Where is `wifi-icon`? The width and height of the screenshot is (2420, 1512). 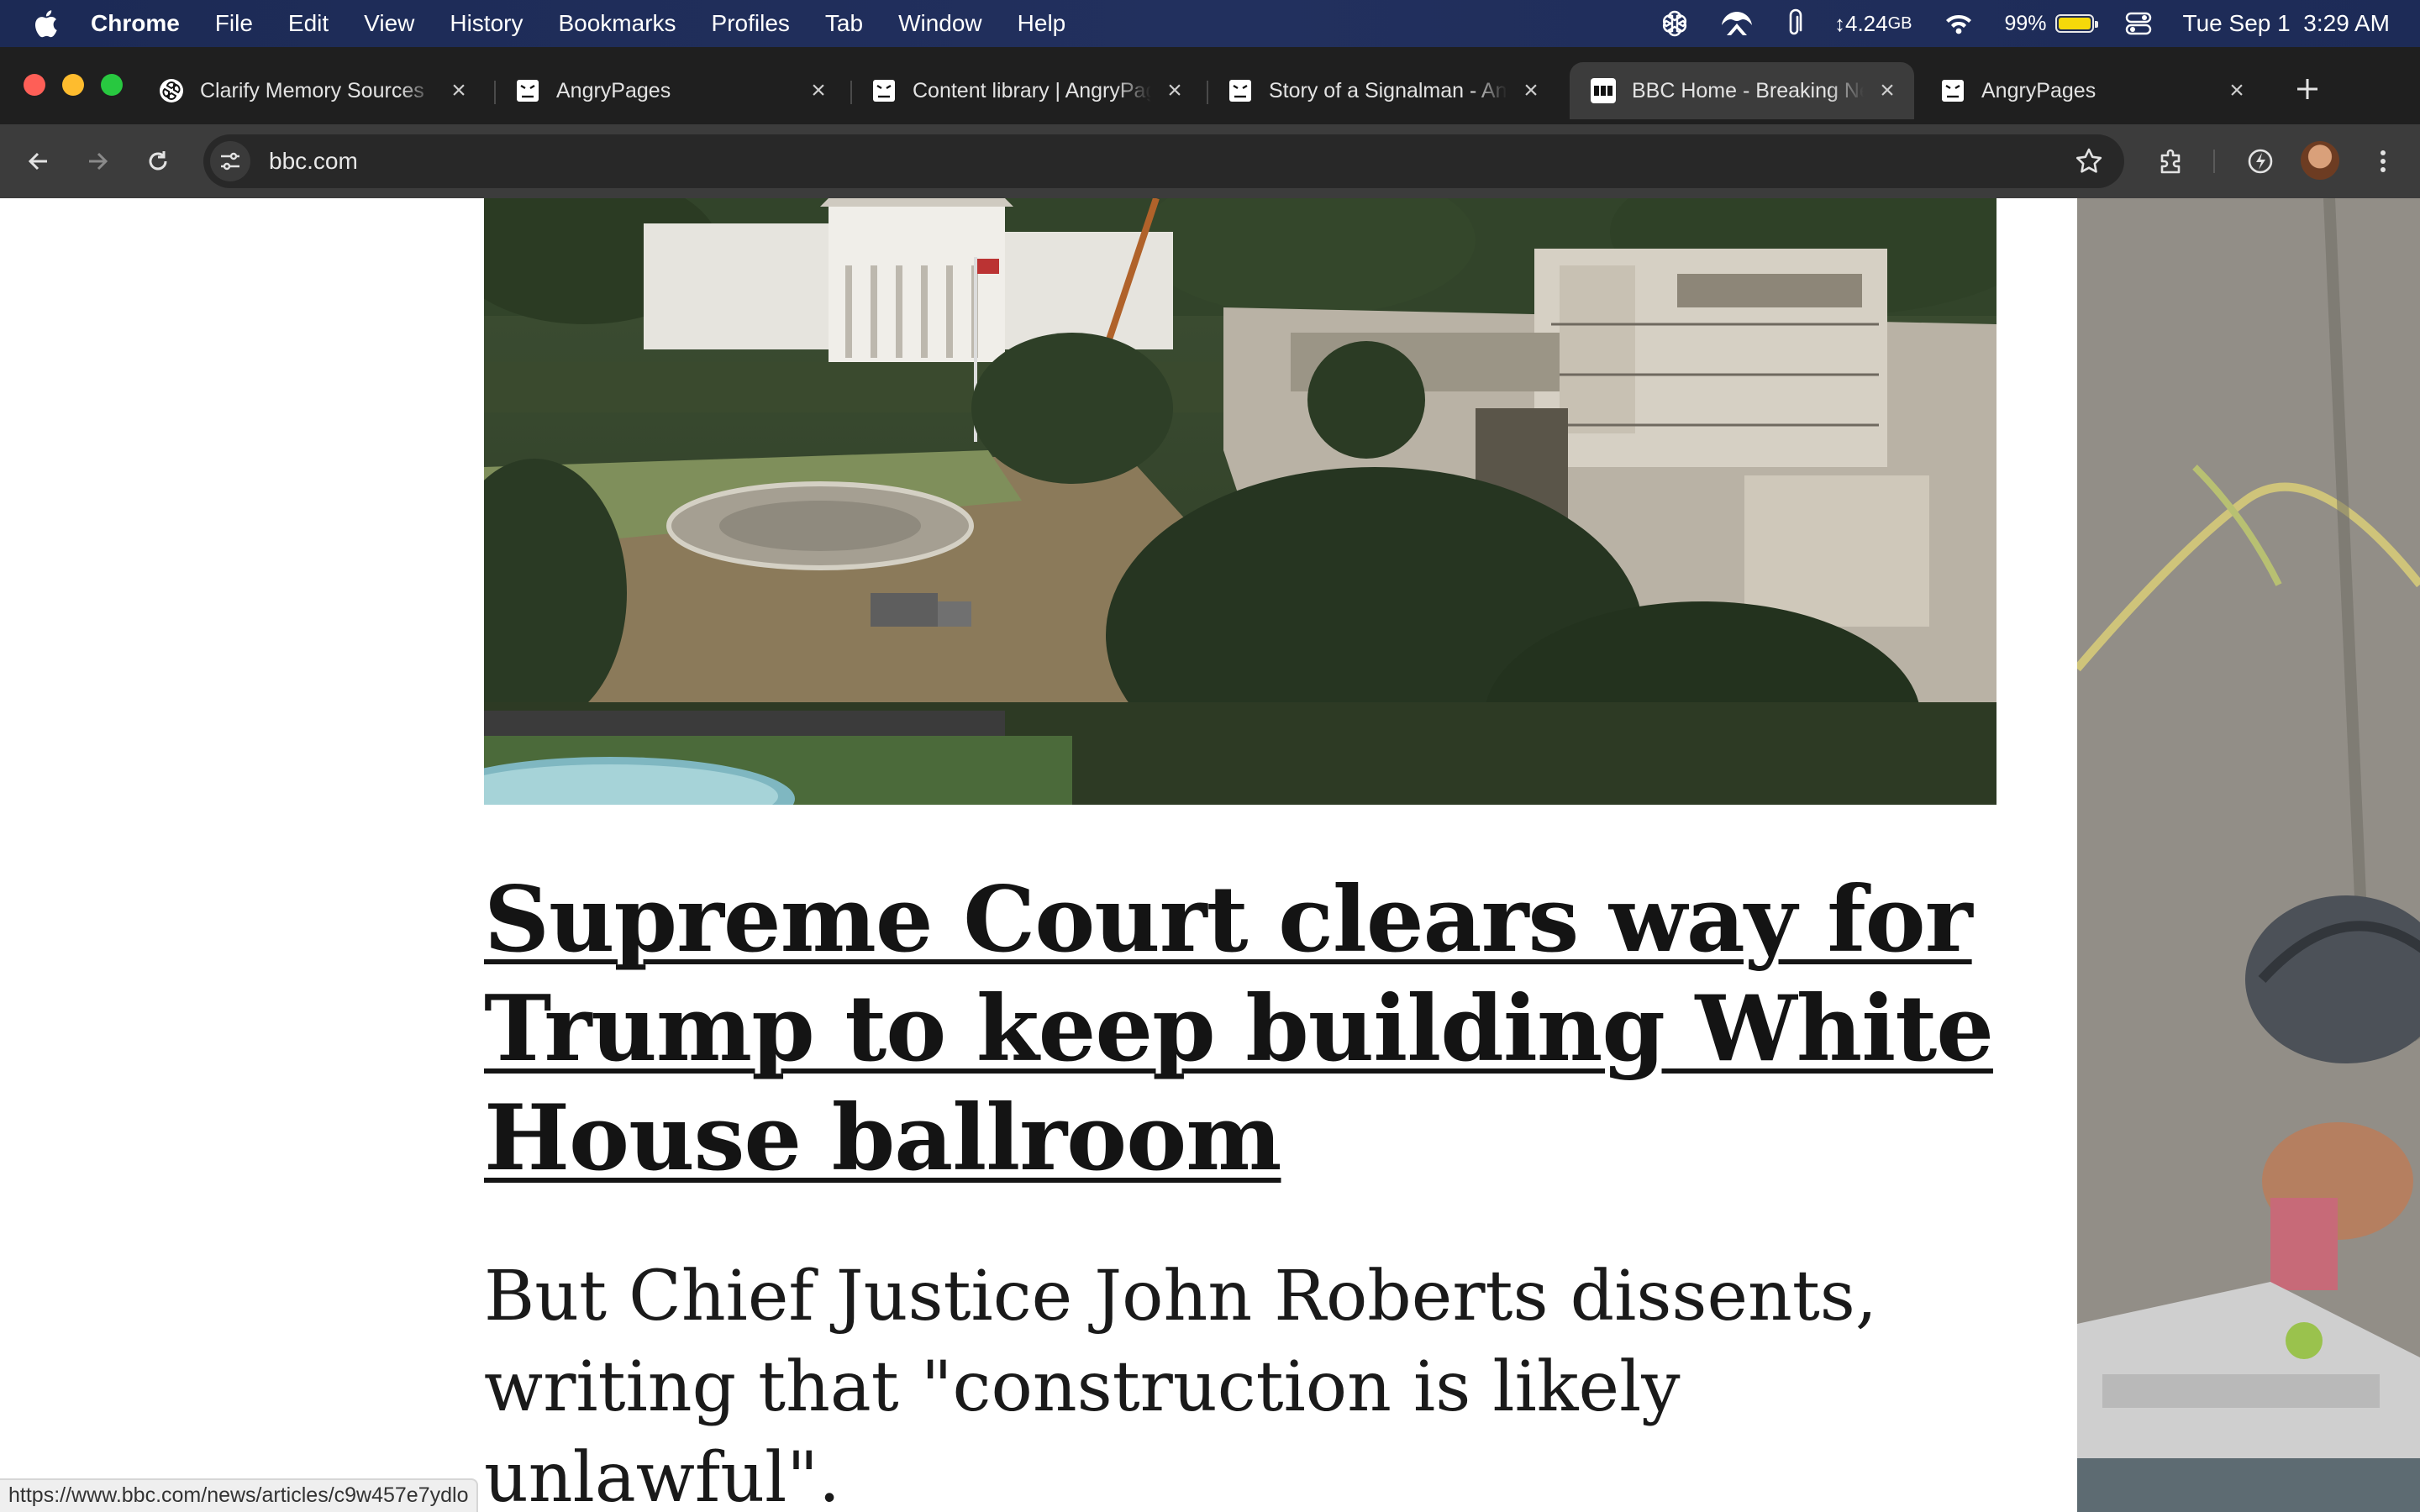 wifi-icon is located at coordinates (1959, 23).